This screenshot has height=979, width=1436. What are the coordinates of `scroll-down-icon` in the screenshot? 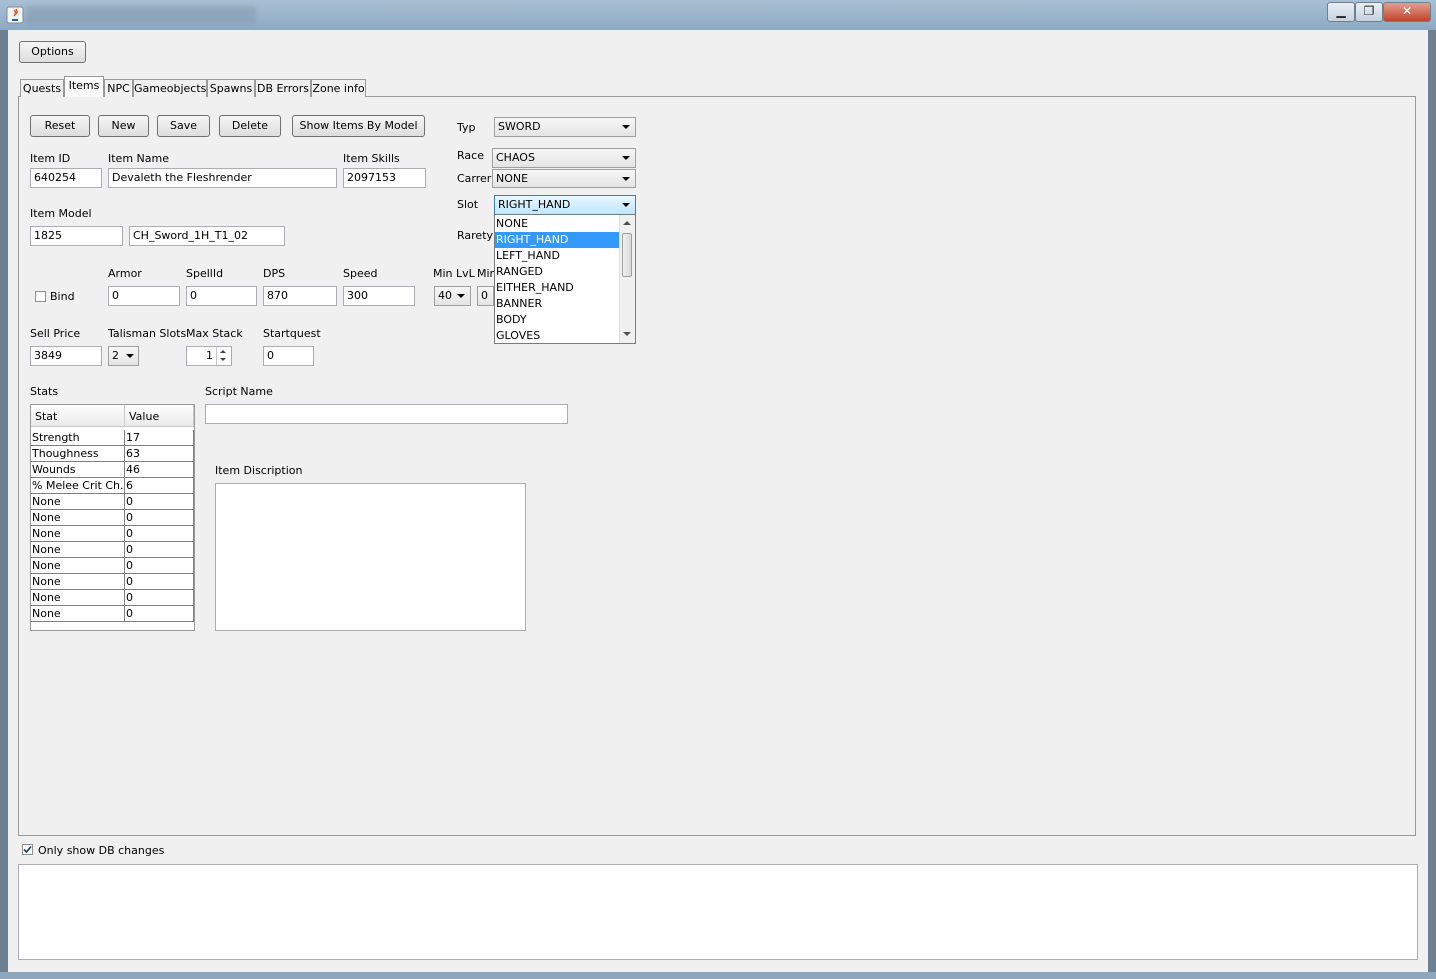 It's located at (627, 334).